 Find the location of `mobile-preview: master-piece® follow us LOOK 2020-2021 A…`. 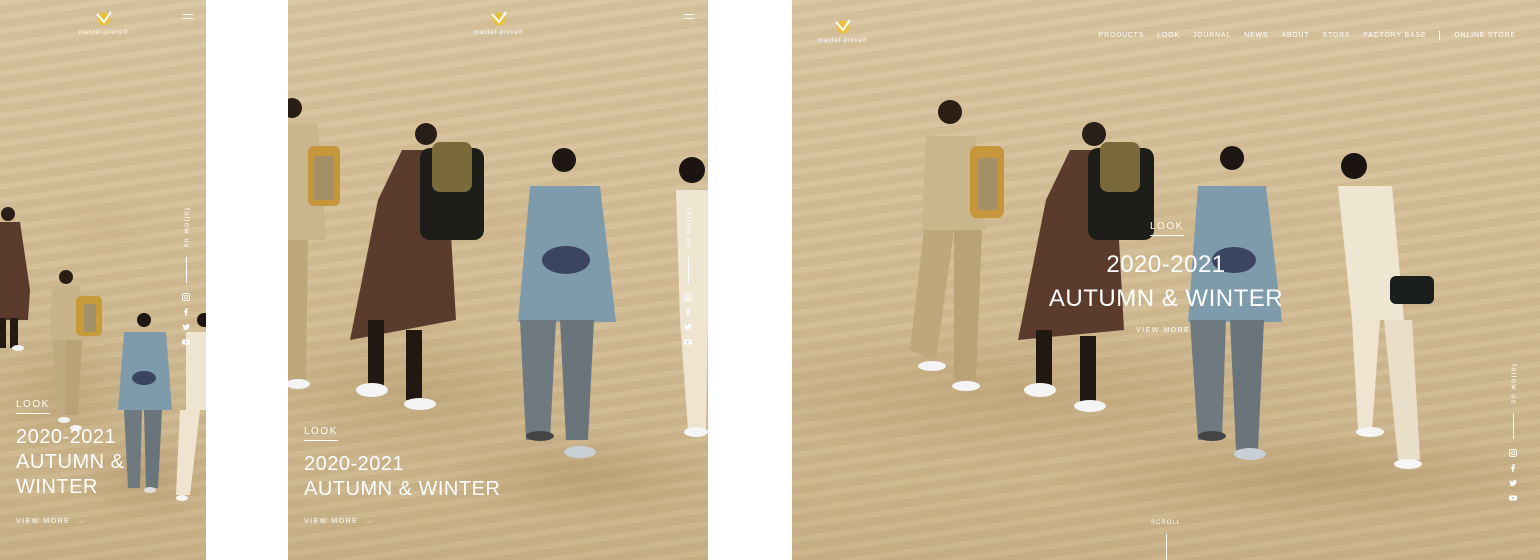

mobile-preview: master-piece® follow us LOOK 2020-2021 A… is located at coordinates (103, 280).